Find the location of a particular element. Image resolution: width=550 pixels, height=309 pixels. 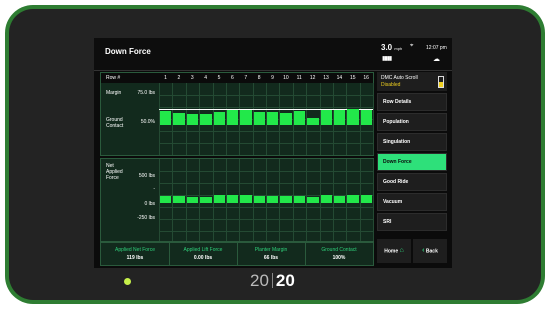

home-label: Home is located at coordinates (391, 251).